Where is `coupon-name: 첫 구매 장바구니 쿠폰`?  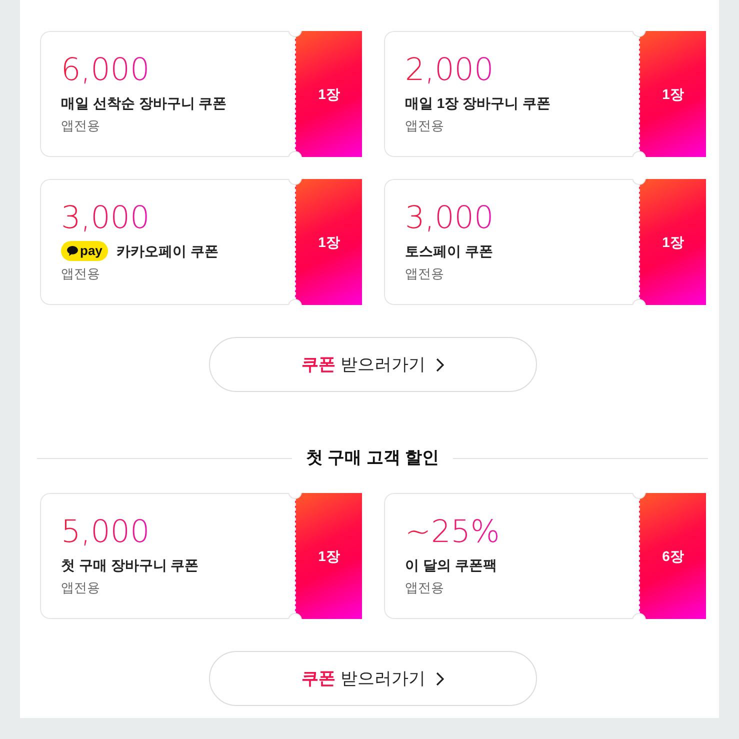
coupon-name: 첫 구매 장바구니 쿠폰 is located at coordinates (130, 565).